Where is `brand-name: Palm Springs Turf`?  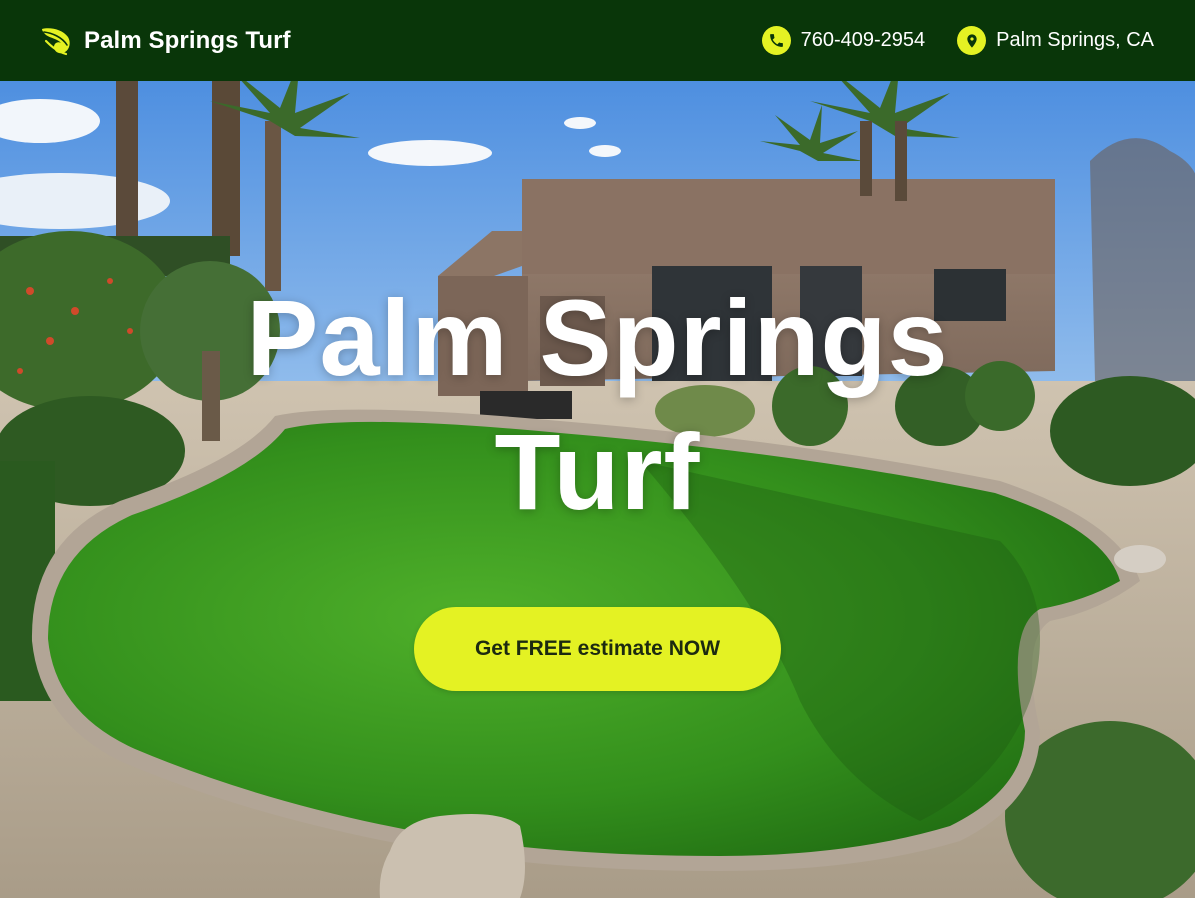
brand-name: Palm Springs Turf is located at coordinates (187, 40).